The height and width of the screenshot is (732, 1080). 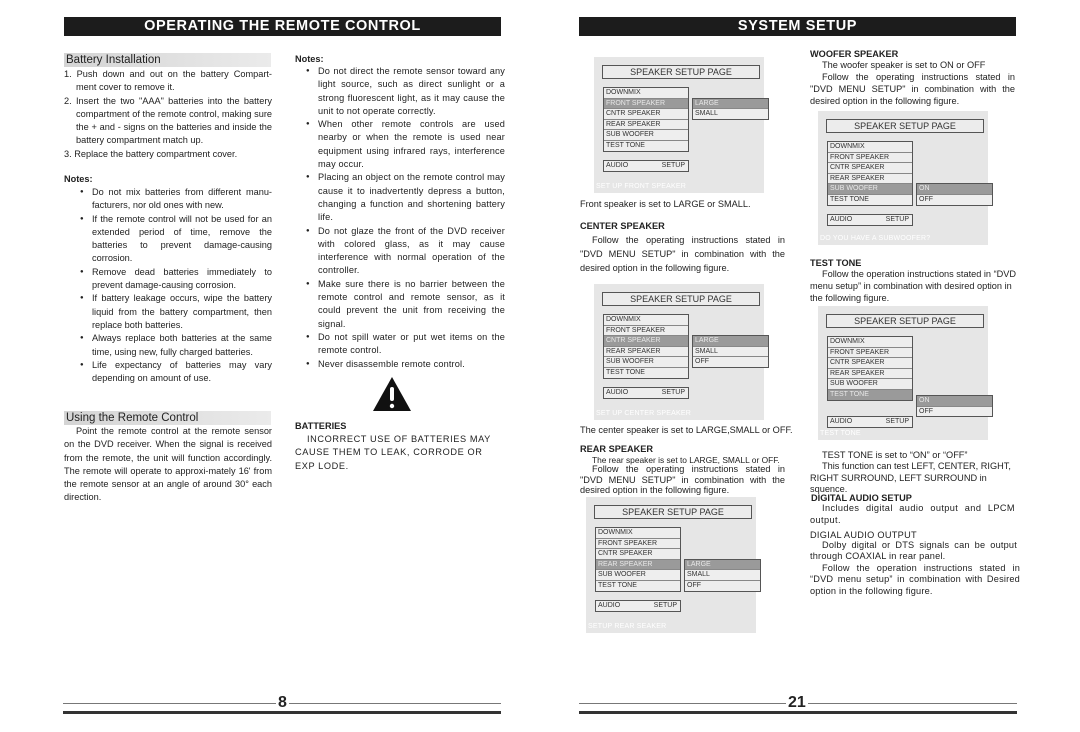 What do you see at coordinates (282, 26) in the screenshot?
I see `left-page-banner: OPERATING THE REMOTE CONTROL` at bounding box center [282, 26].